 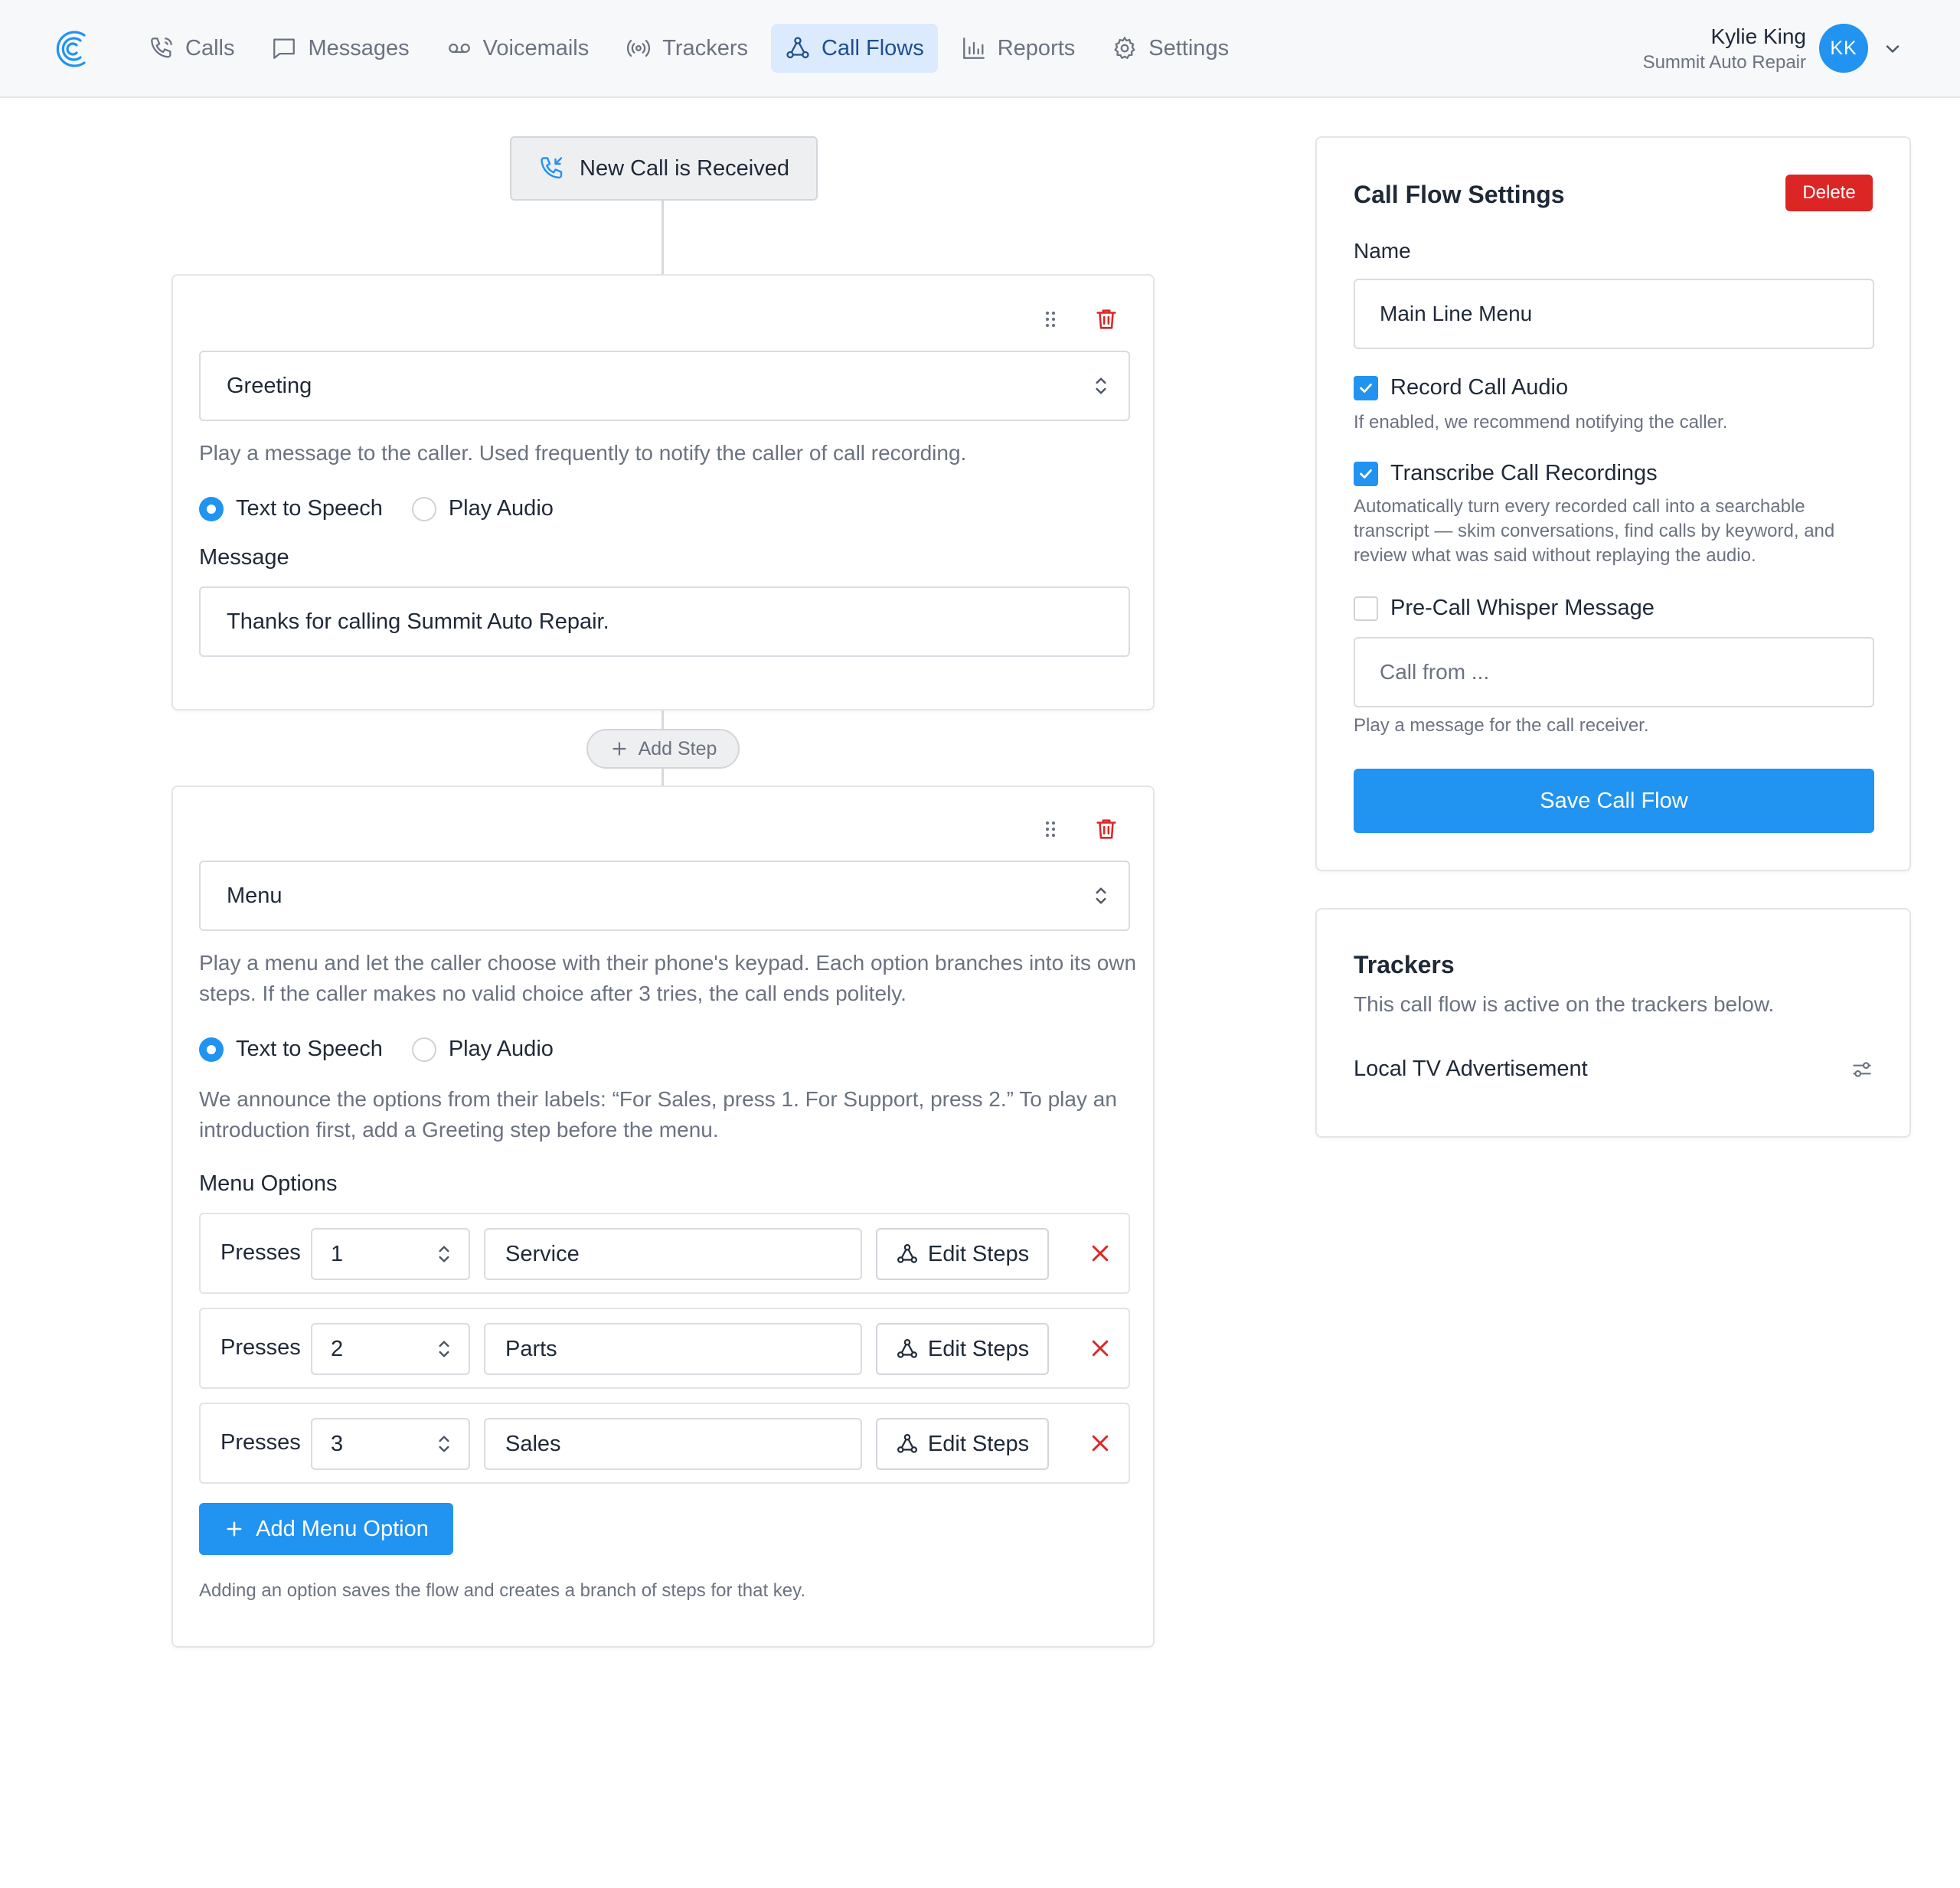 I want to click on nav-messages: Messages, so click(x=340, y=48).